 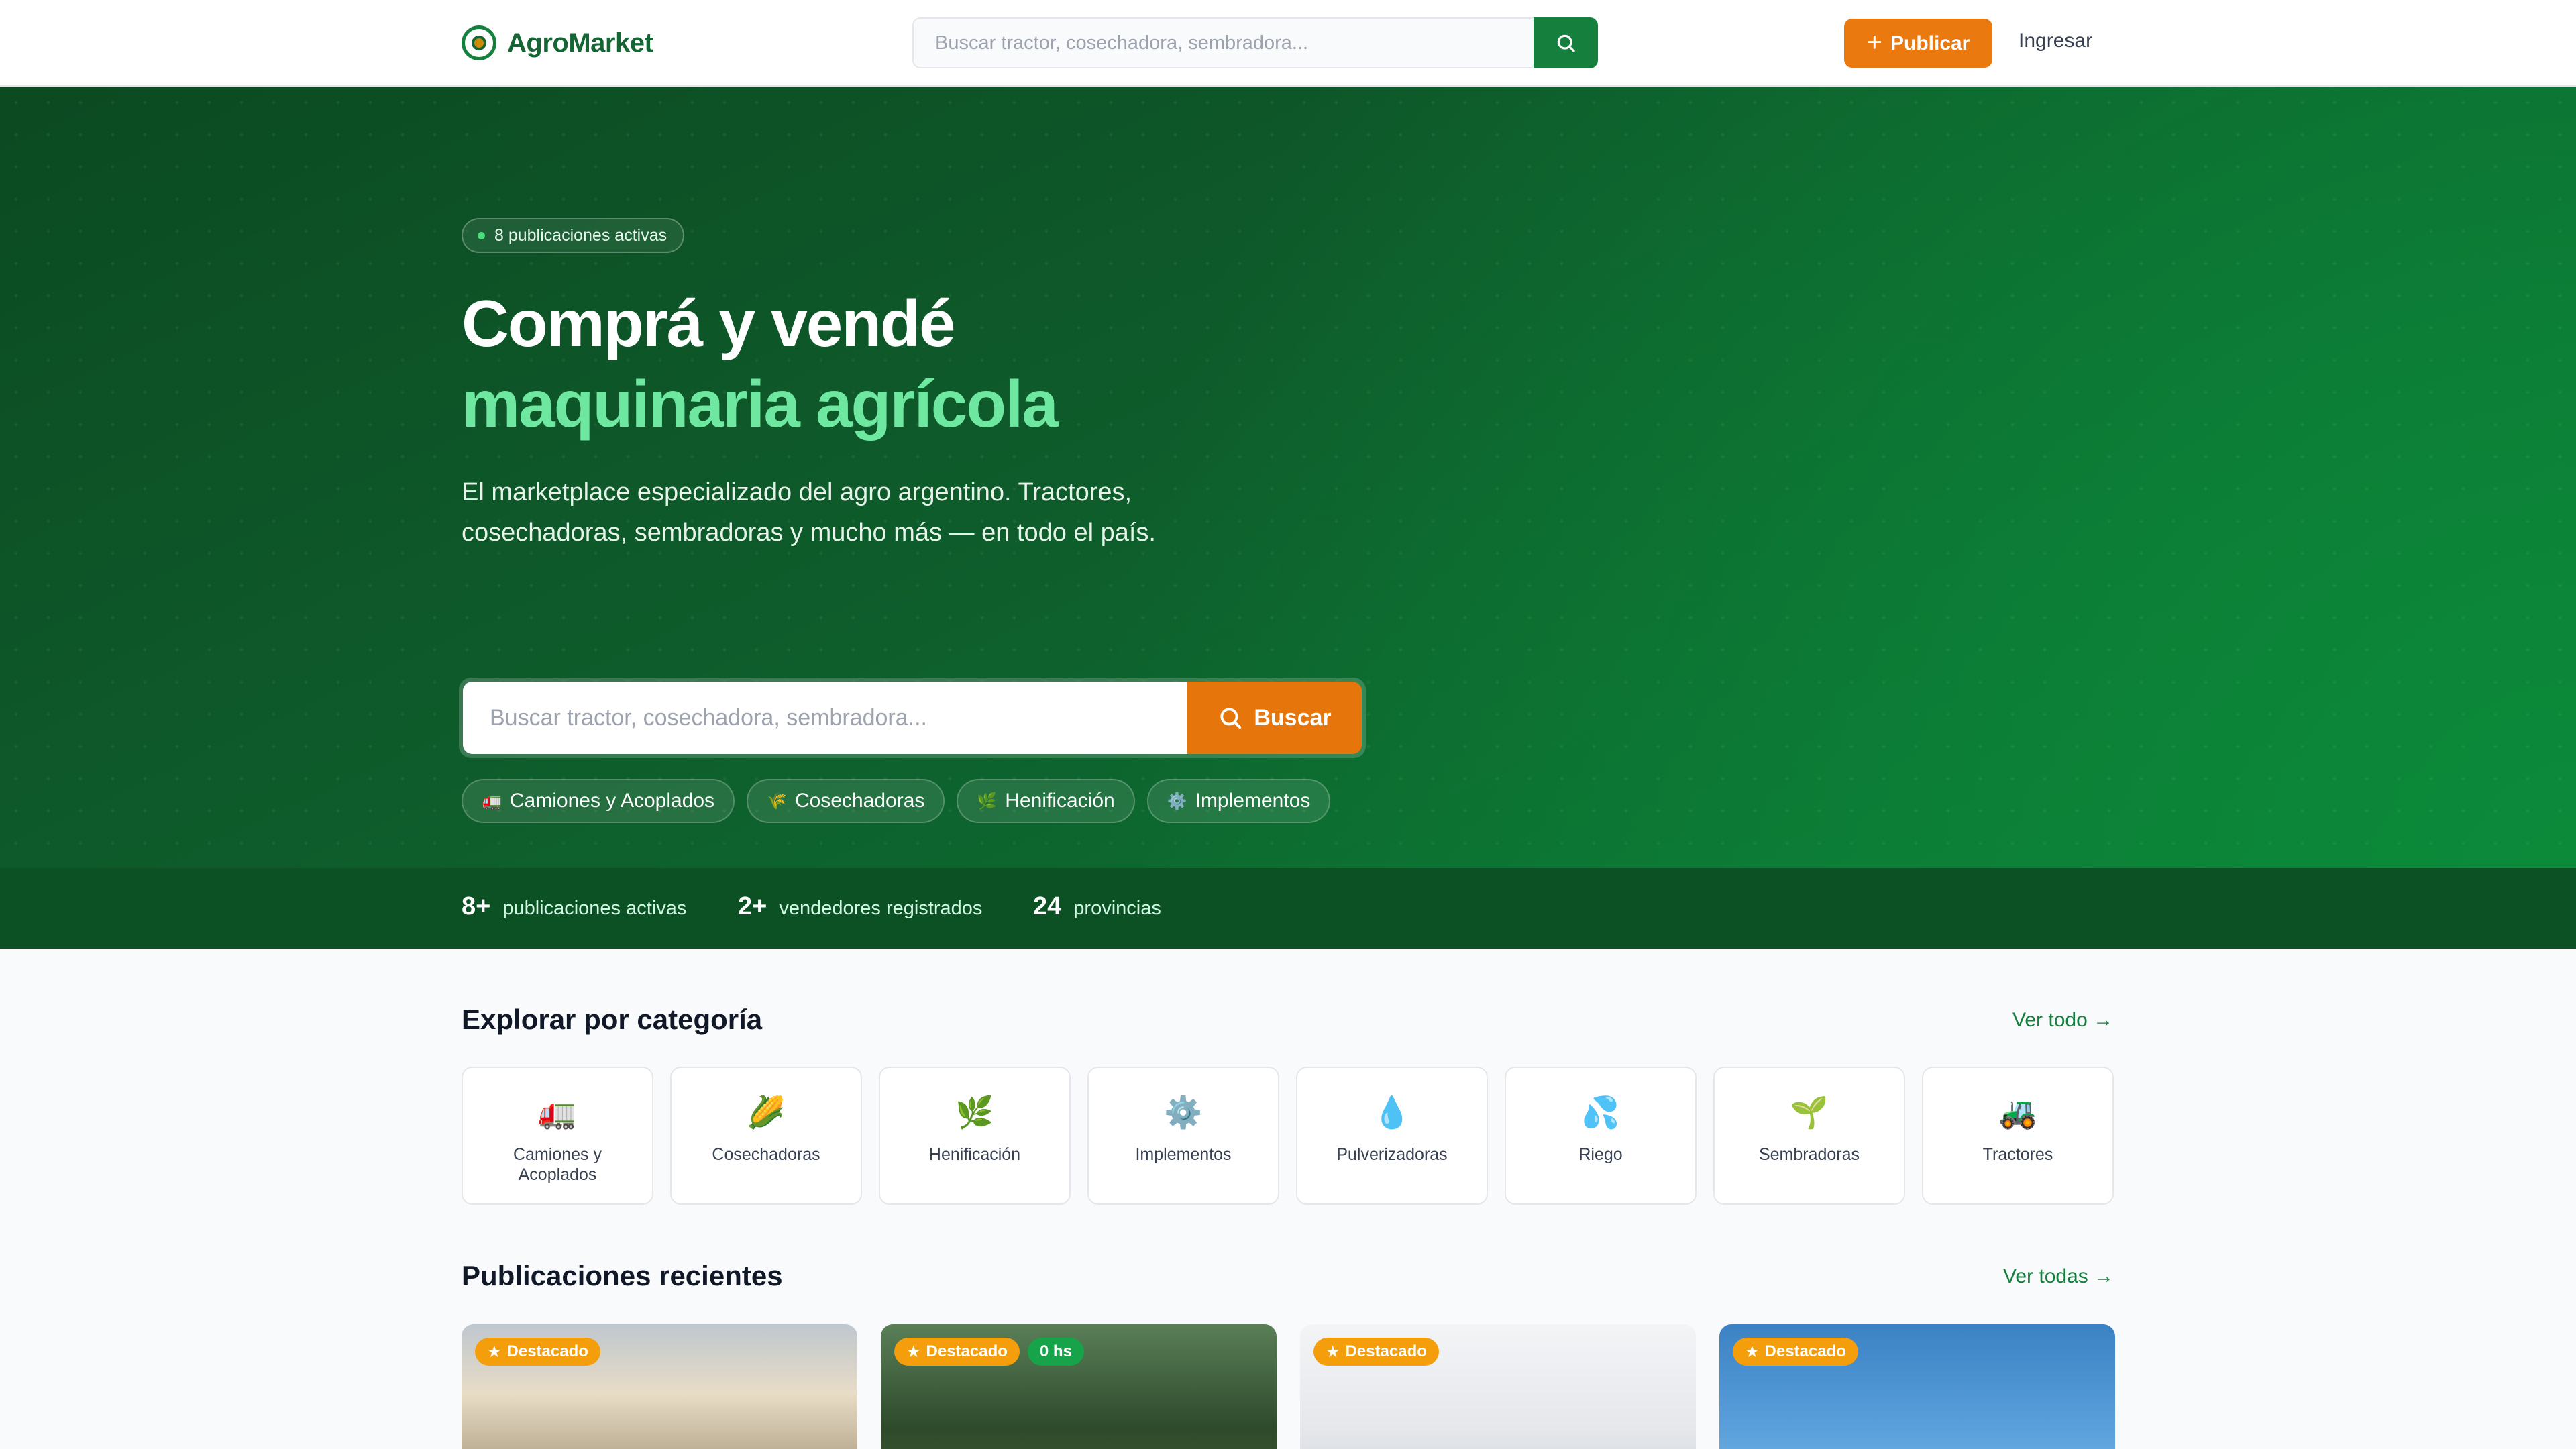 What do you see at coordinates (1047, 906) in the screenshot?
I see `stat-value: 24` at bounding box center [1047, 906].